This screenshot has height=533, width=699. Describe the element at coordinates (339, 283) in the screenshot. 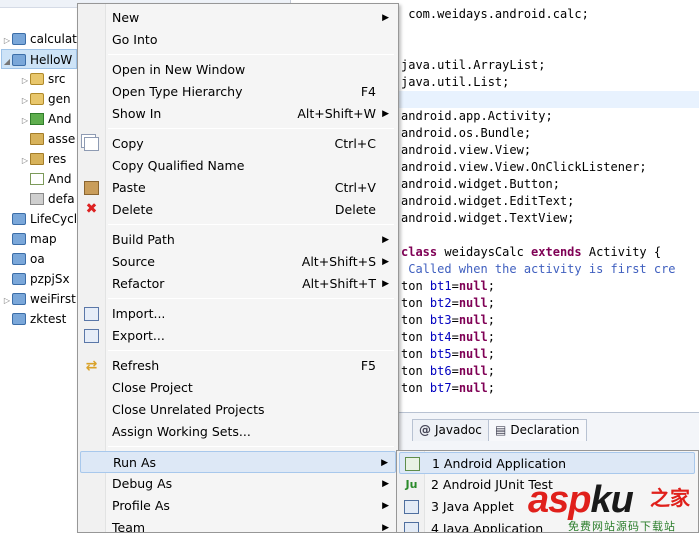

I see `menu-item-shortcut: Alt+Shift+T` at that location.